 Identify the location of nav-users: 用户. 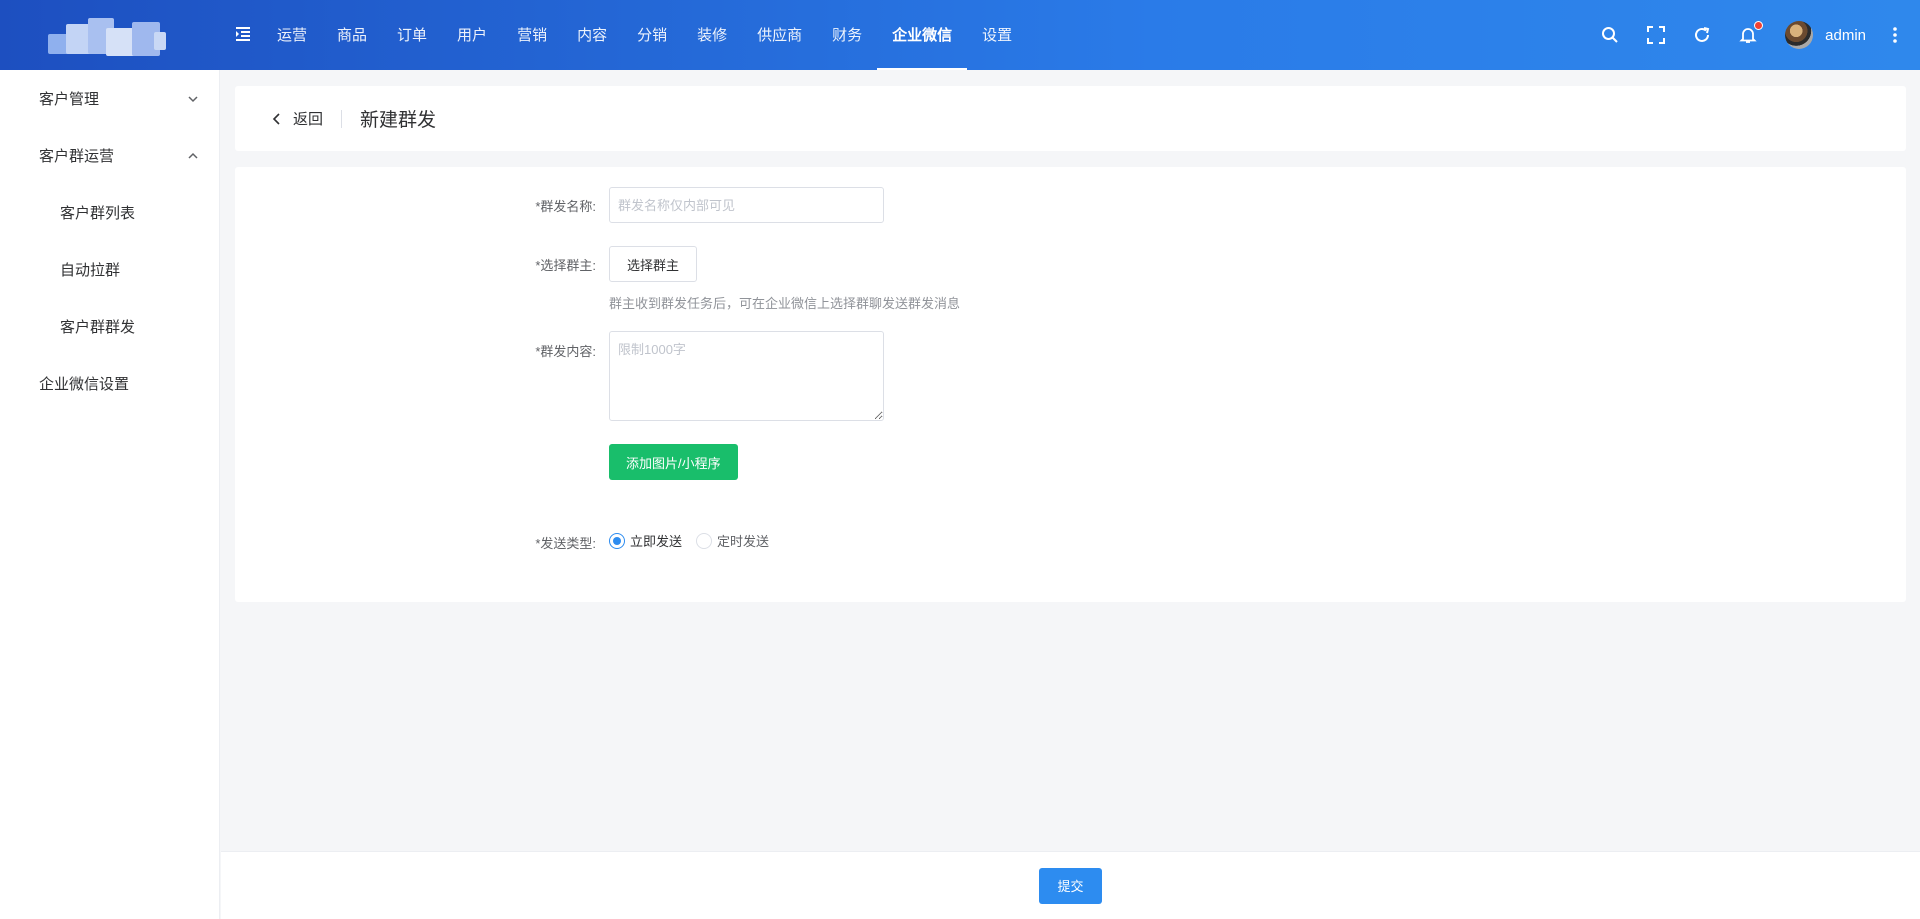
(472, 35).